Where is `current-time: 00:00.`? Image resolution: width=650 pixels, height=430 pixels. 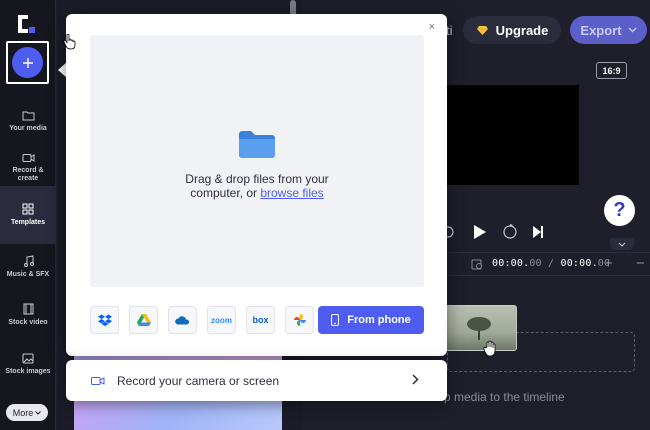 current-time: 00:00. is located at coordinates (511, 263).